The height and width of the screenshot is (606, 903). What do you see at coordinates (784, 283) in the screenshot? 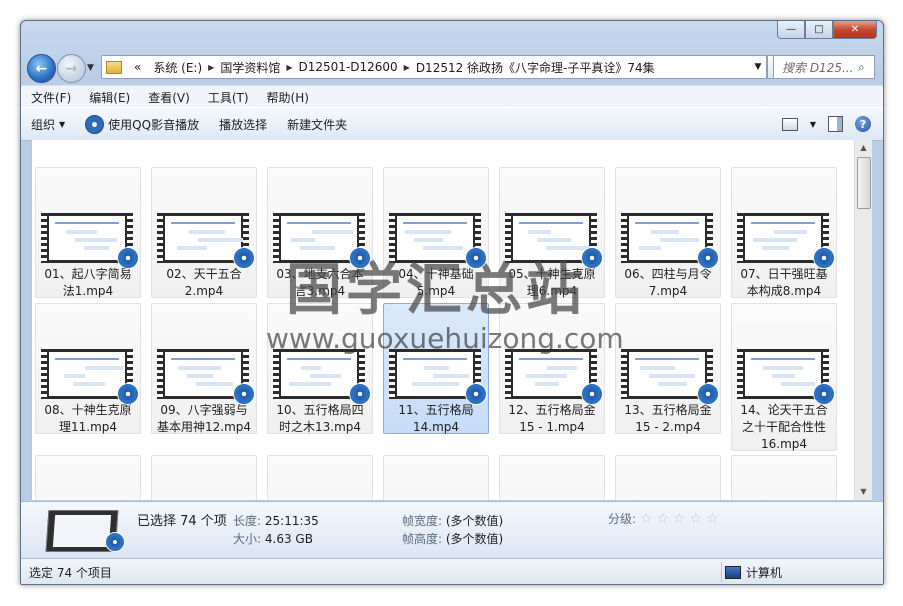
I see `file-name: 07、日干强旺基 本构成8.mp4` at bounding box center [784, 283].